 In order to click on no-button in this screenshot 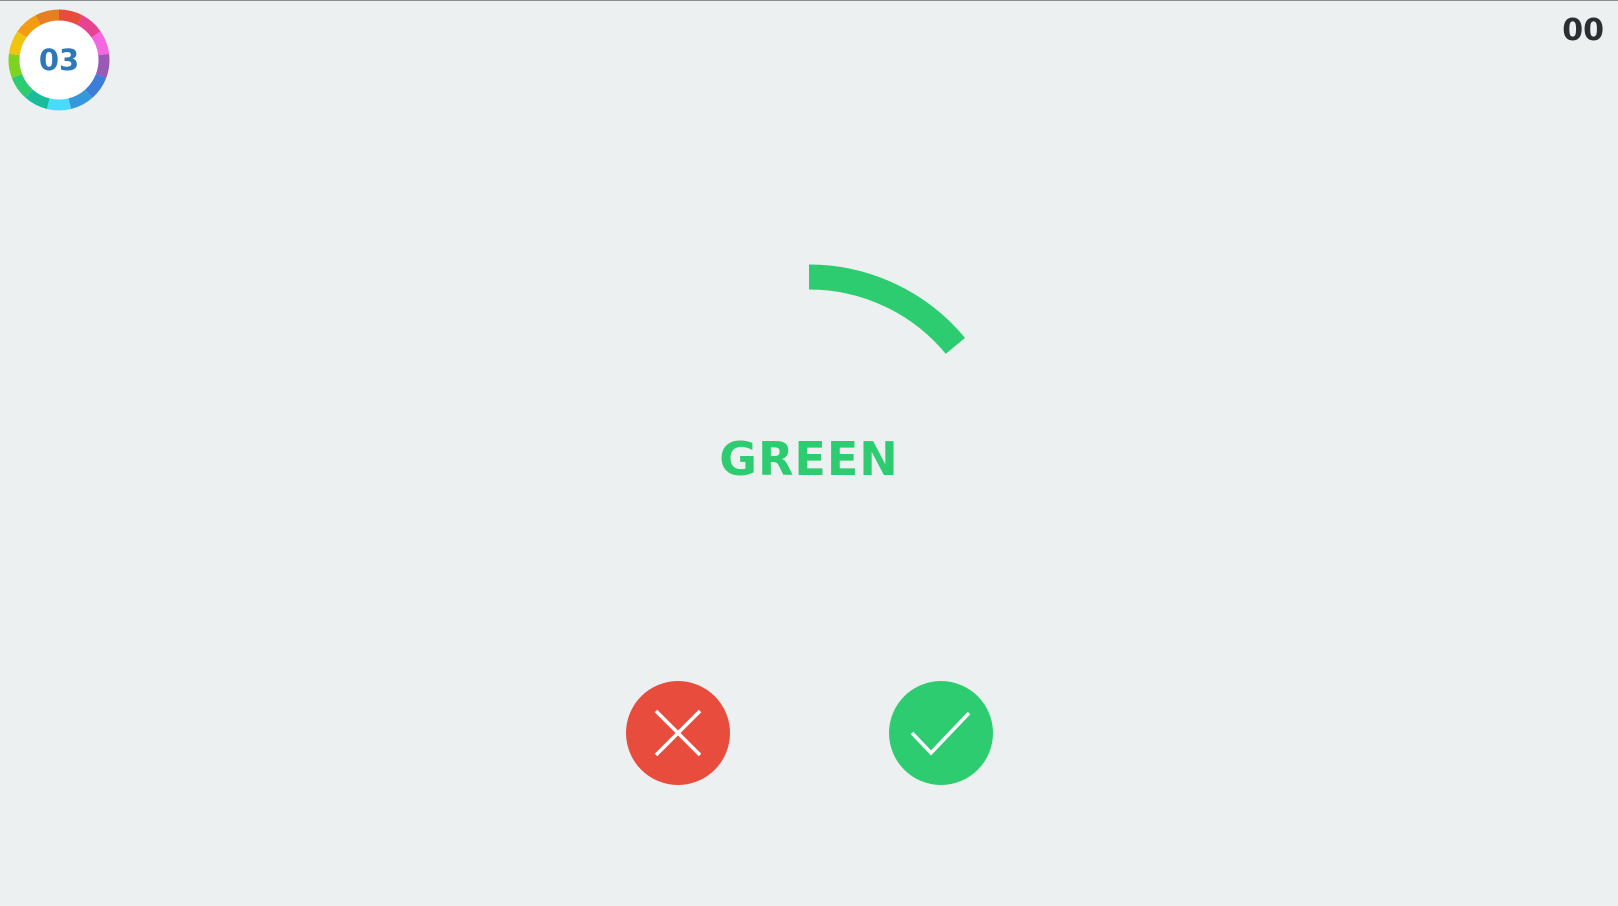, I will do `click(678, 733)`.